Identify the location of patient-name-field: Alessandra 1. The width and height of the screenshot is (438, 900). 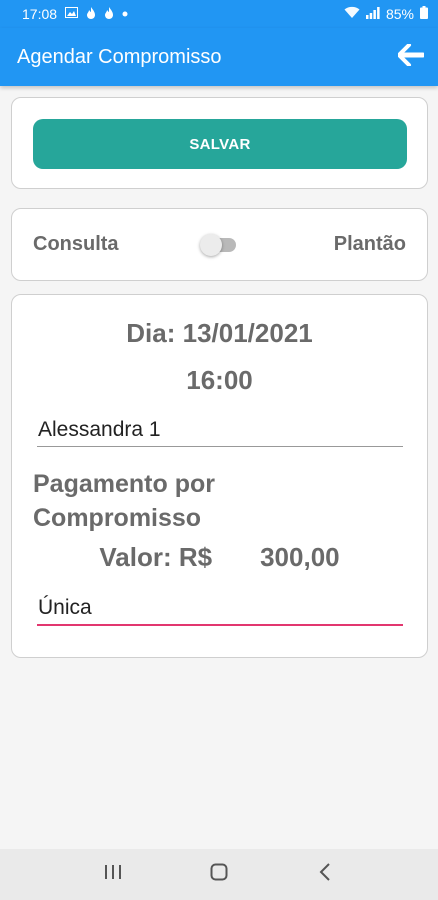
(220, 430).